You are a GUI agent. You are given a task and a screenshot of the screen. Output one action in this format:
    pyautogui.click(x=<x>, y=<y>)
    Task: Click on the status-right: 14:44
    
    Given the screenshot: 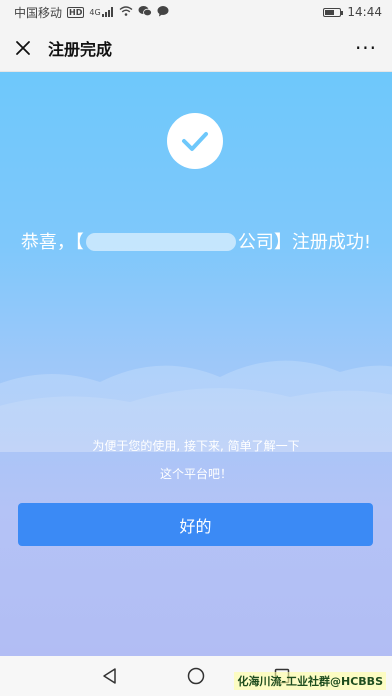 What is the action you would take?
    pyautogui.click(x=352, y=12)
    